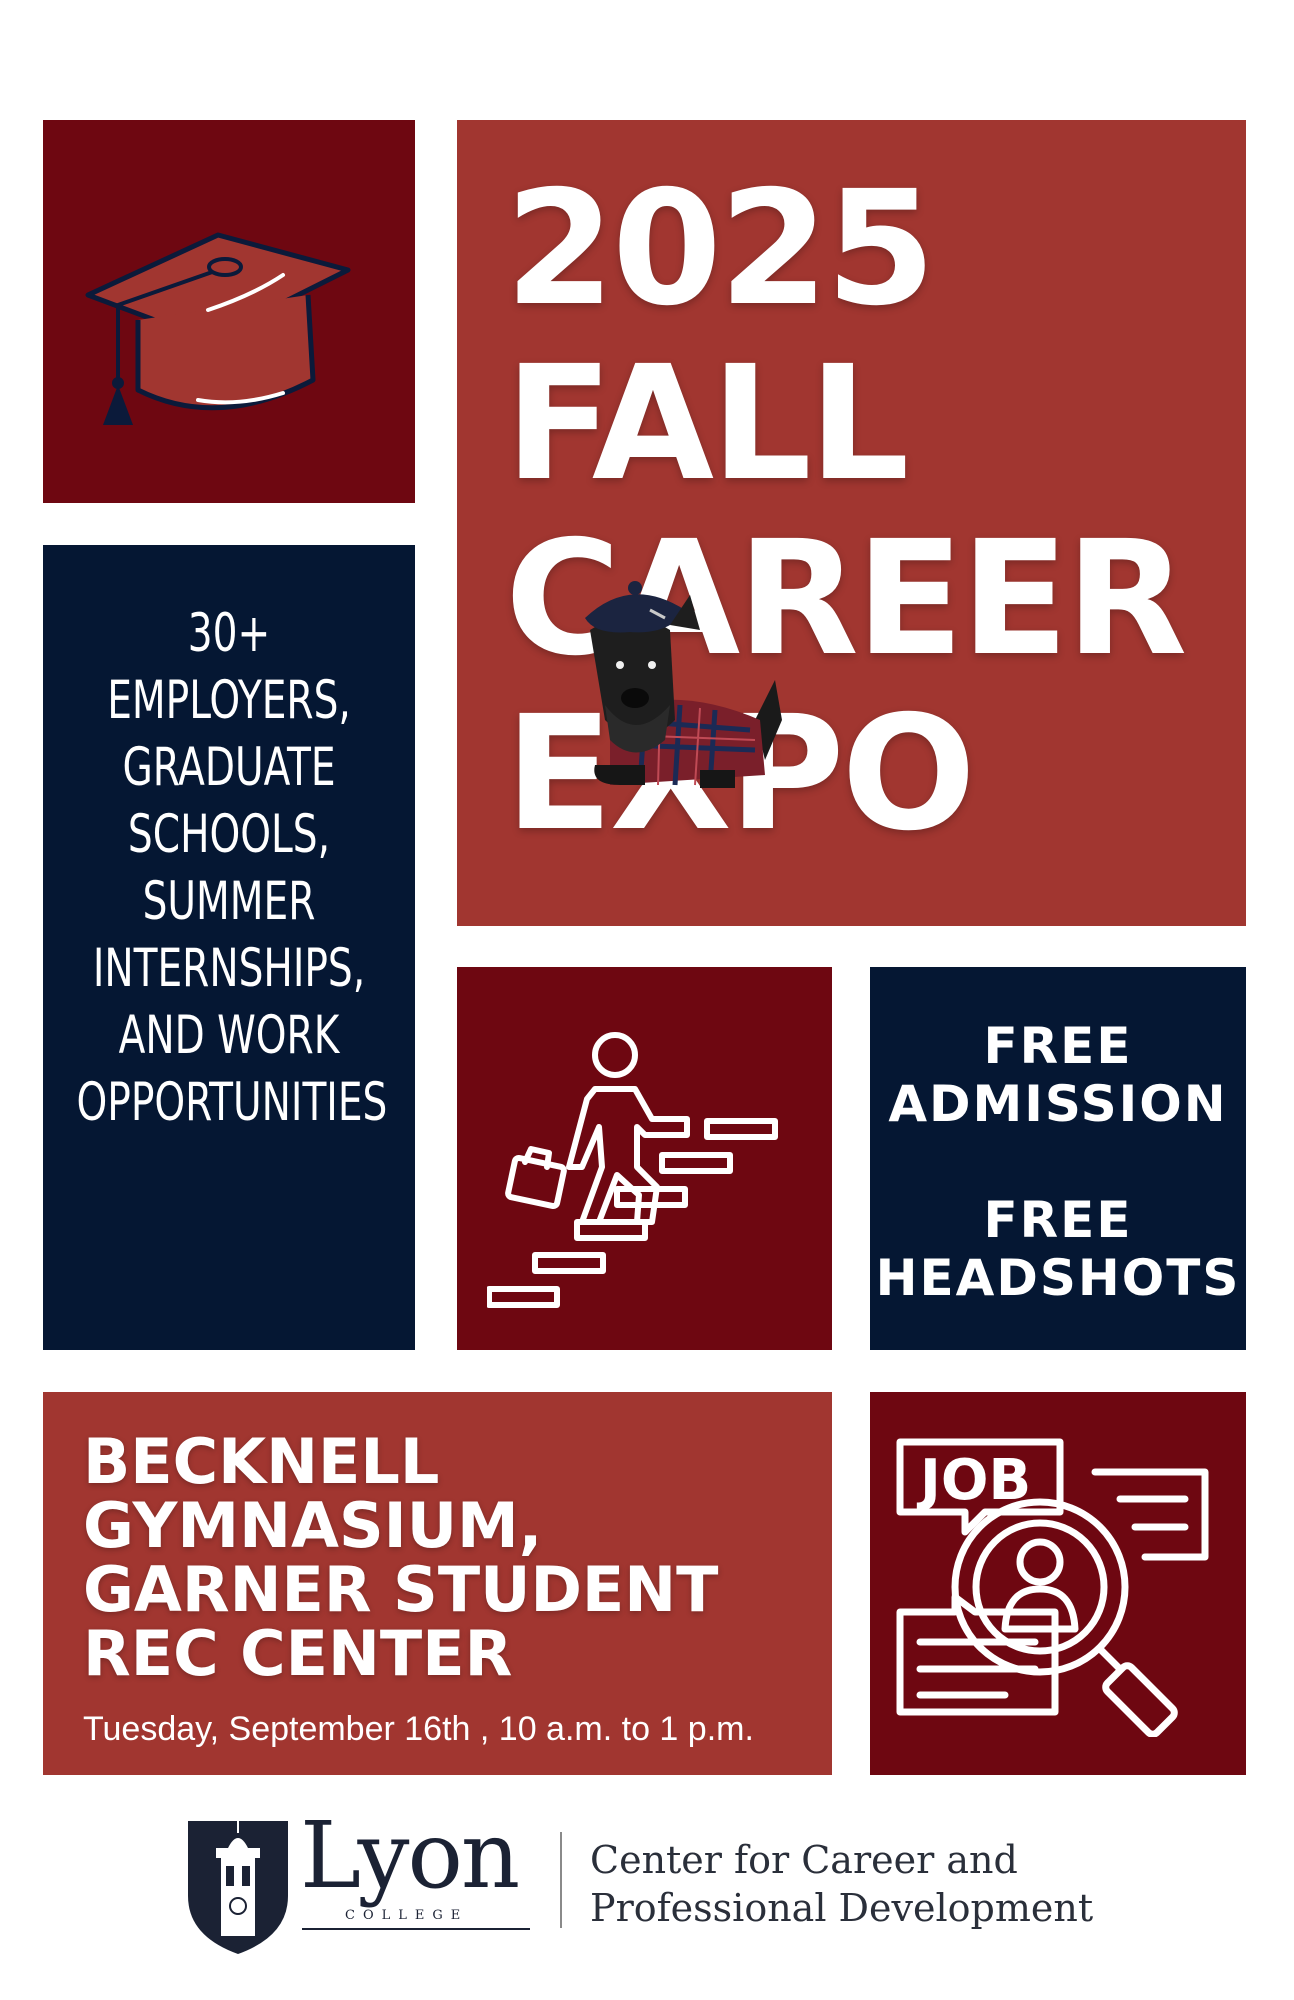 The width and height of the screenshot is (1294, 2000). What do you see at coordinates (229, 834) in the screenshot?
I see `opportunities-line: SCHOOLS,` at bounding box center [229, 834].